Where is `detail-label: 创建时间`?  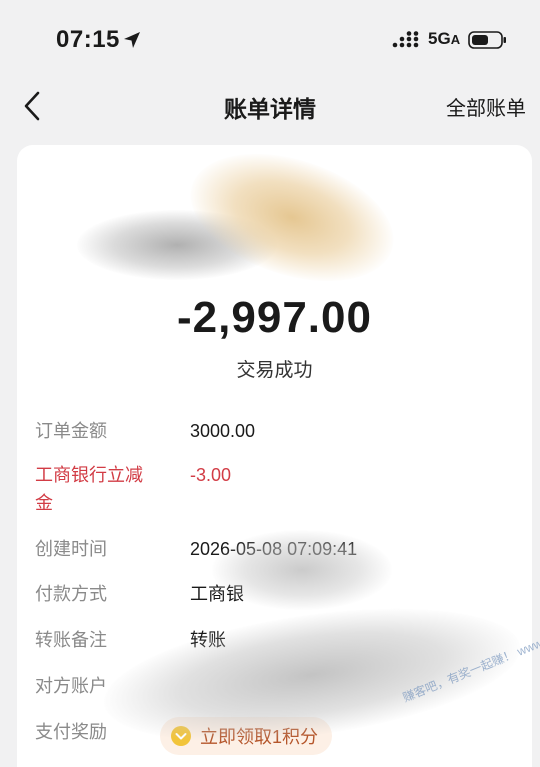
detail-label: 创建时间 is located at coordinates (71, 549).